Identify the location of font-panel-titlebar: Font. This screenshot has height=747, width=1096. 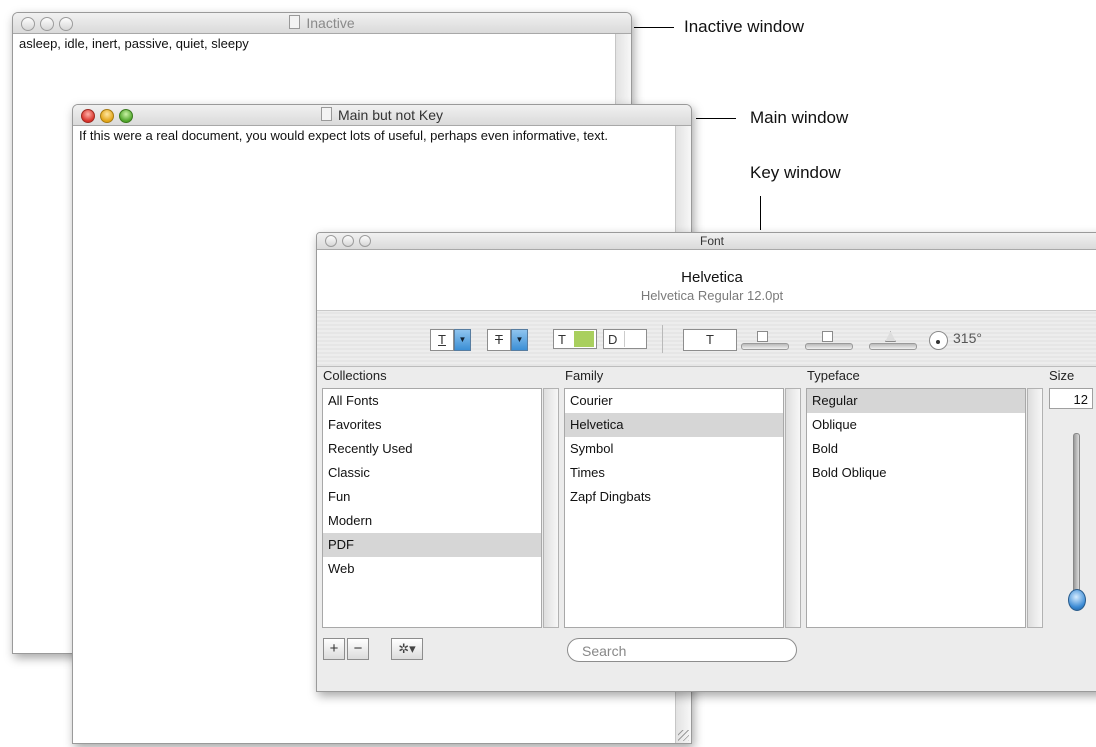
(706, 241).